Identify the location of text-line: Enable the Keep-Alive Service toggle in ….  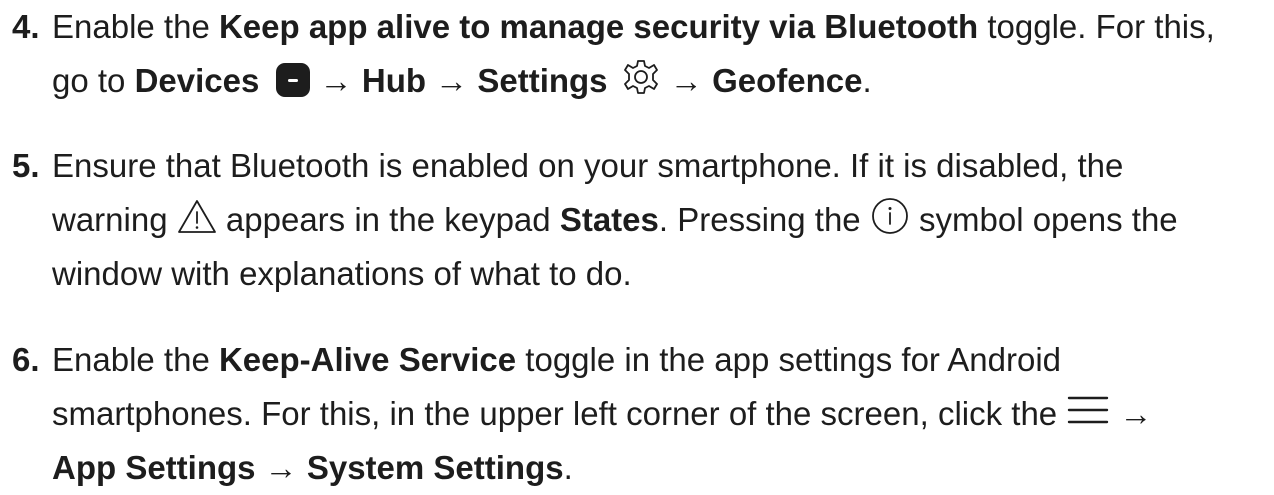
(557, 359).